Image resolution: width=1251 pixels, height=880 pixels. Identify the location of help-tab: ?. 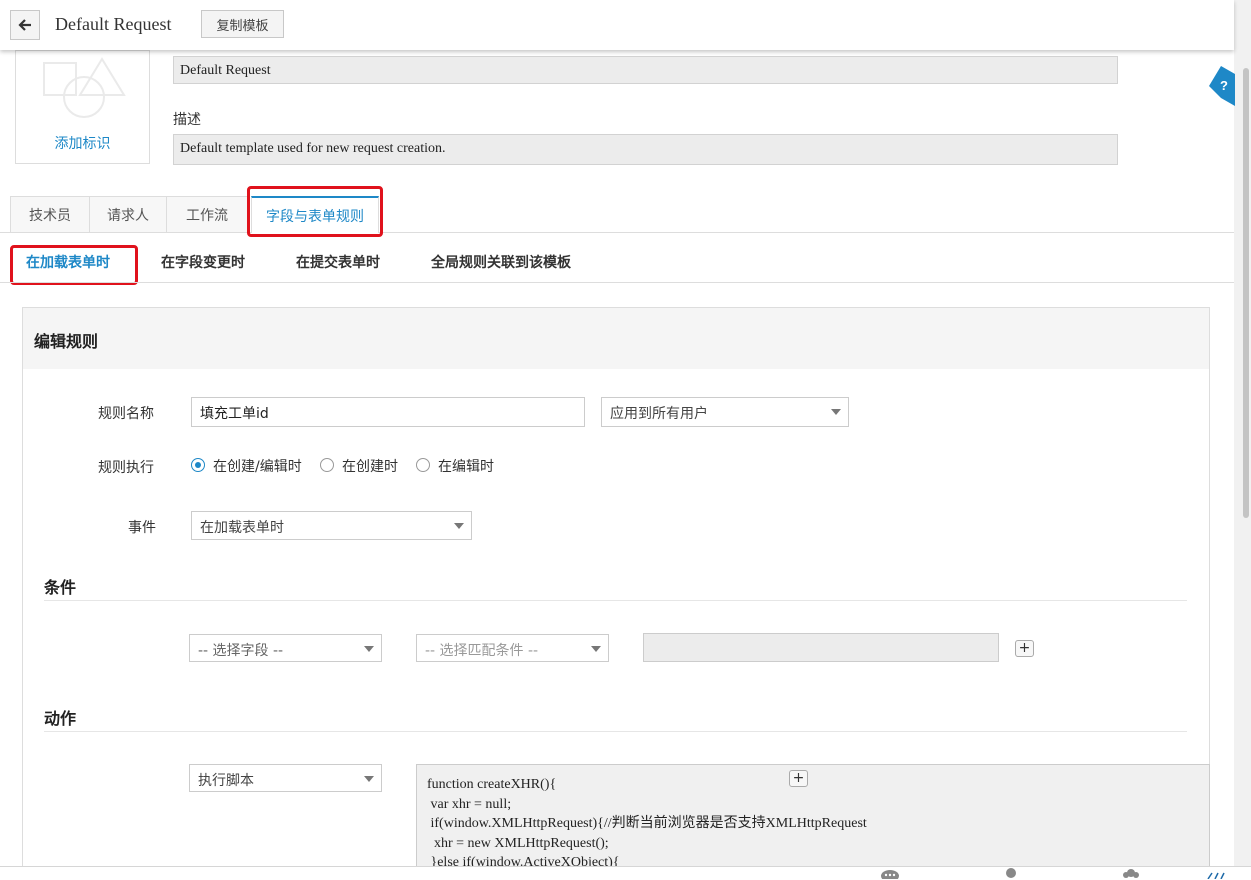
(1222, 86).